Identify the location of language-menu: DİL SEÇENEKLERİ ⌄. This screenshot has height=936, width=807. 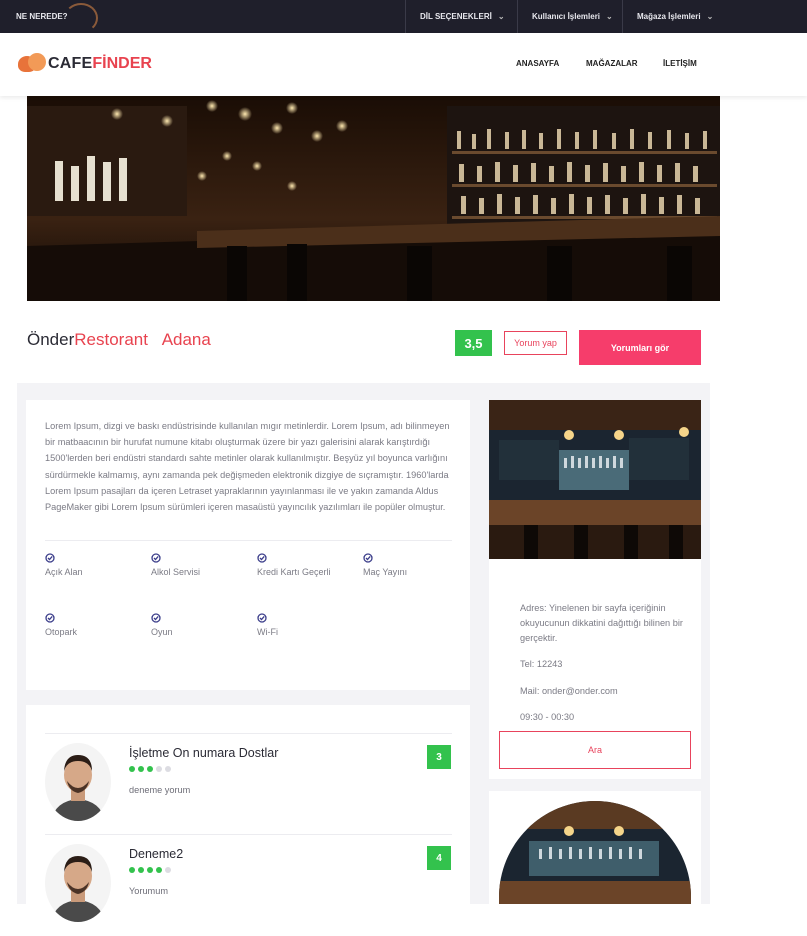
(462, 16).